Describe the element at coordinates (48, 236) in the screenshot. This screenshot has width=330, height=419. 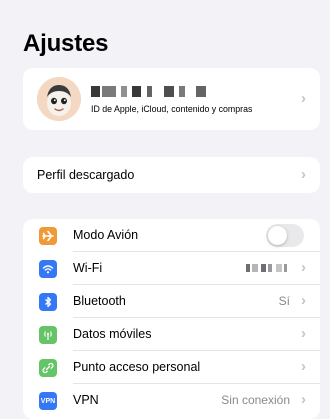
I see `airplane-icon` at that location.